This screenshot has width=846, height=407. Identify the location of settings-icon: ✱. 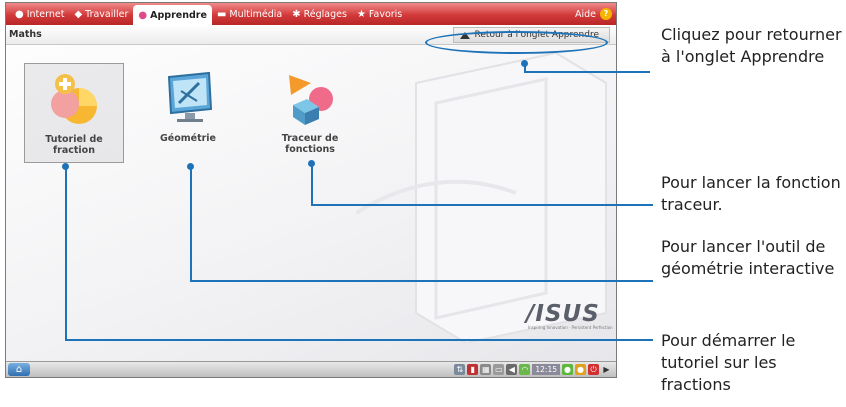
(296, 14).